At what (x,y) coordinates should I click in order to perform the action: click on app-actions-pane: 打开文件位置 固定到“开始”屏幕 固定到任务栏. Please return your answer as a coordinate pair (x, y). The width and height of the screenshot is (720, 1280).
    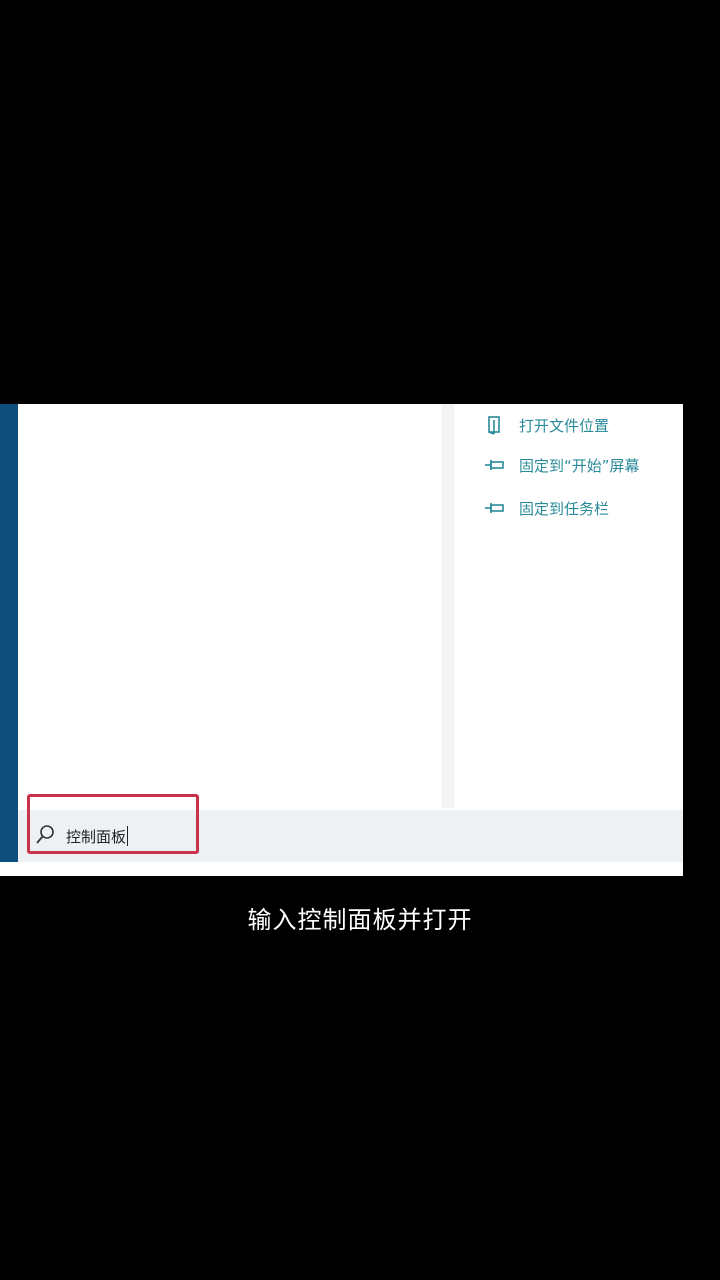
    Looking at the image, I should click on (569, 606).